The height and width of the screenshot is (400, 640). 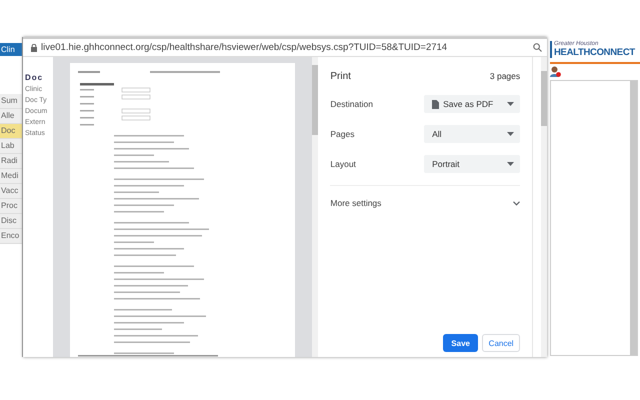 What do you see at coordinates (460, 343) in the screenshot?
I see `dialog-button: Save` at bounding box center [460, 343].